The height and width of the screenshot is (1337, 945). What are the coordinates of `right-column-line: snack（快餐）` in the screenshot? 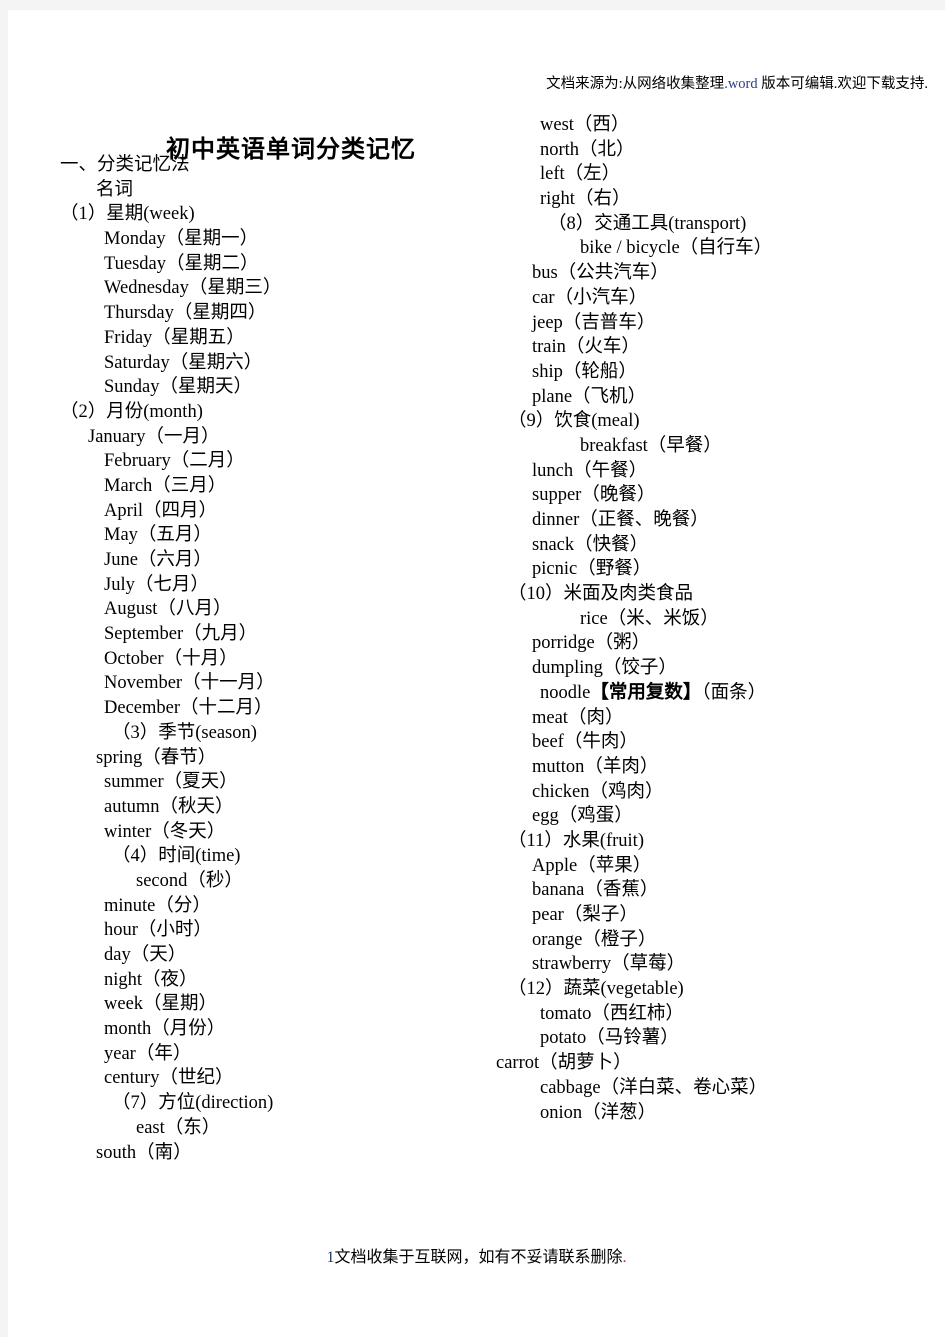 It's located at (590, 544).